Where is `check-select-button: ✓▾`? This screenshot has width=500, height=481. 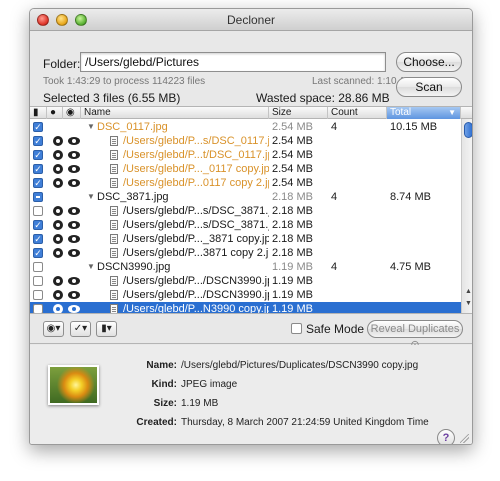
check-select-button: ✓▾ is located at coordinates (80, 329).